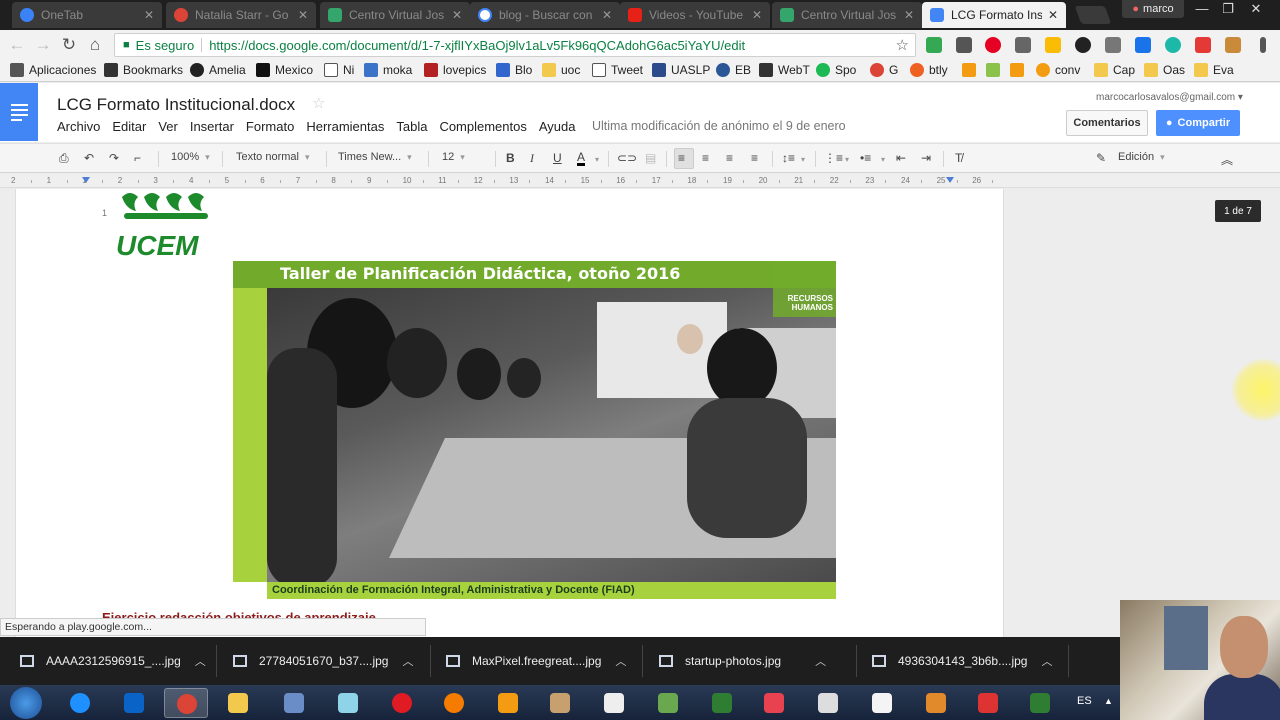  Describe the element at coordinates (1214, 70) in the screenshot. I see `bookmark-item: Eva` at that location.